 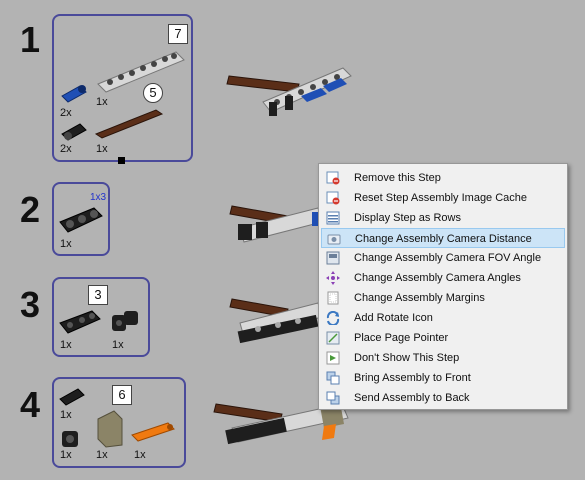 I want to click on menu-item-label: Bring Assembly to Front, so click(x=412, y=378).